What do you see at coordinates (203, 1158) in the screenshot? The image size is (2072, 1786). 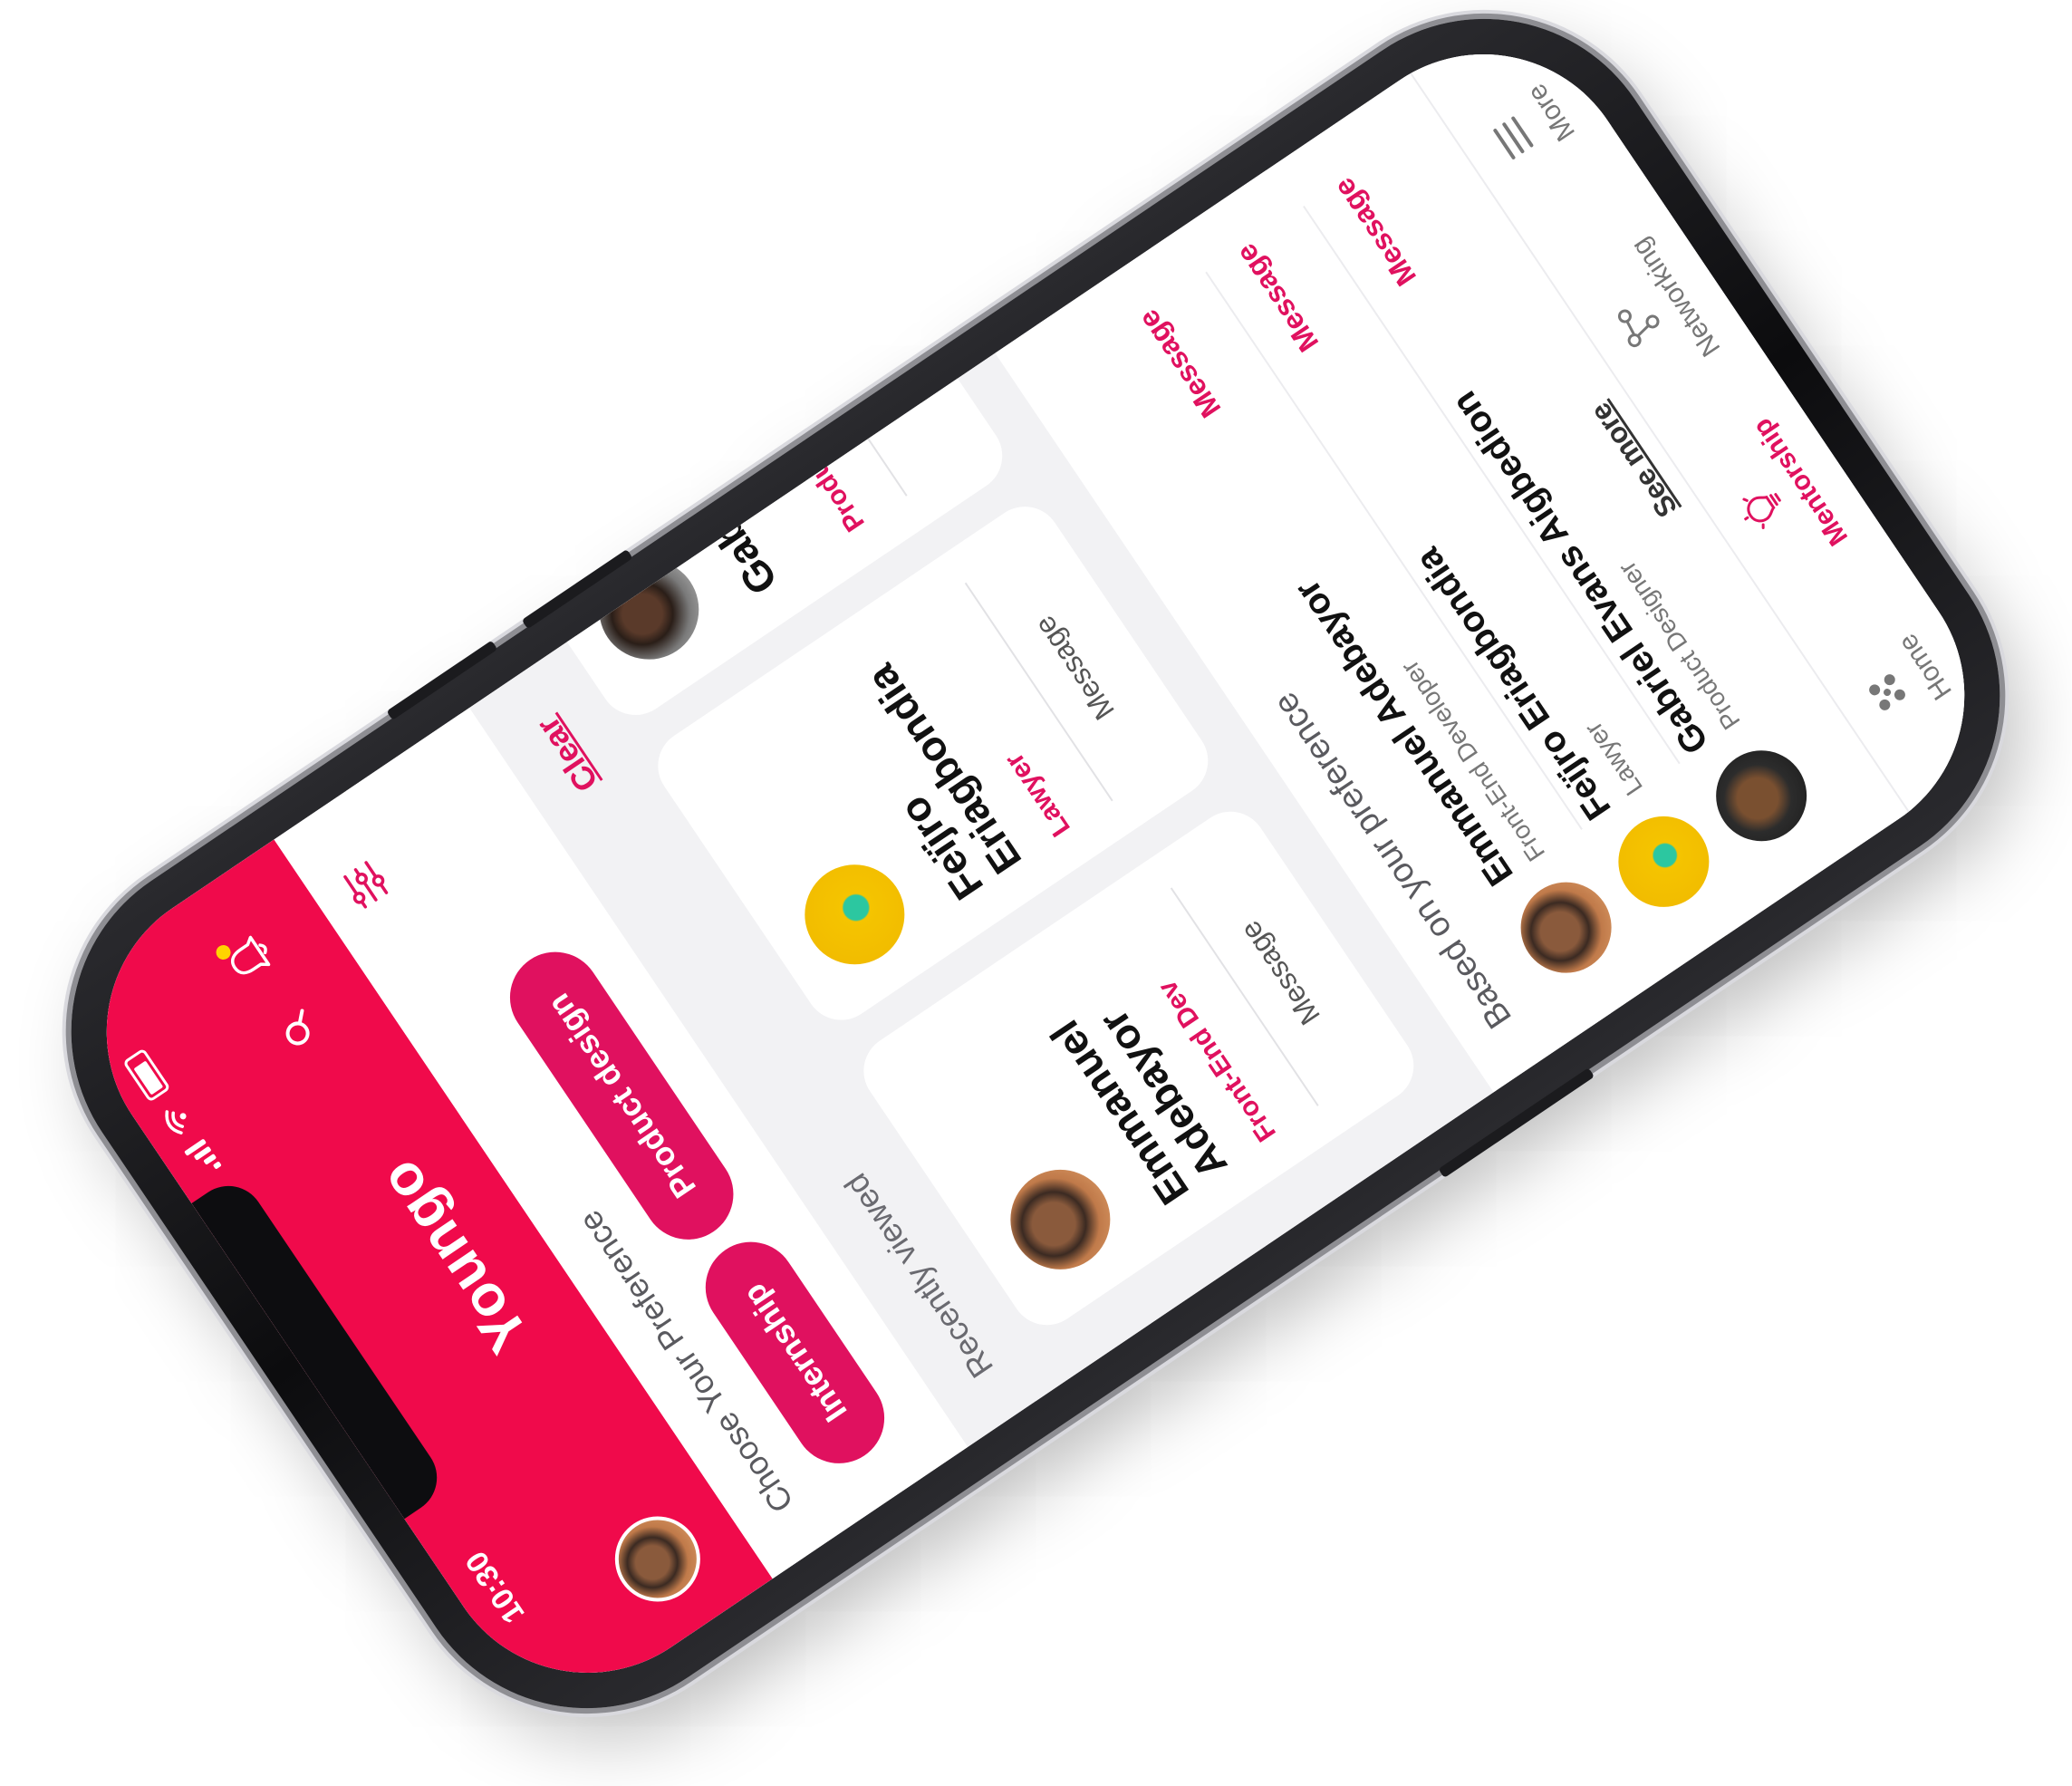 I see `signal-icon` at bounding box center [203, 1158].